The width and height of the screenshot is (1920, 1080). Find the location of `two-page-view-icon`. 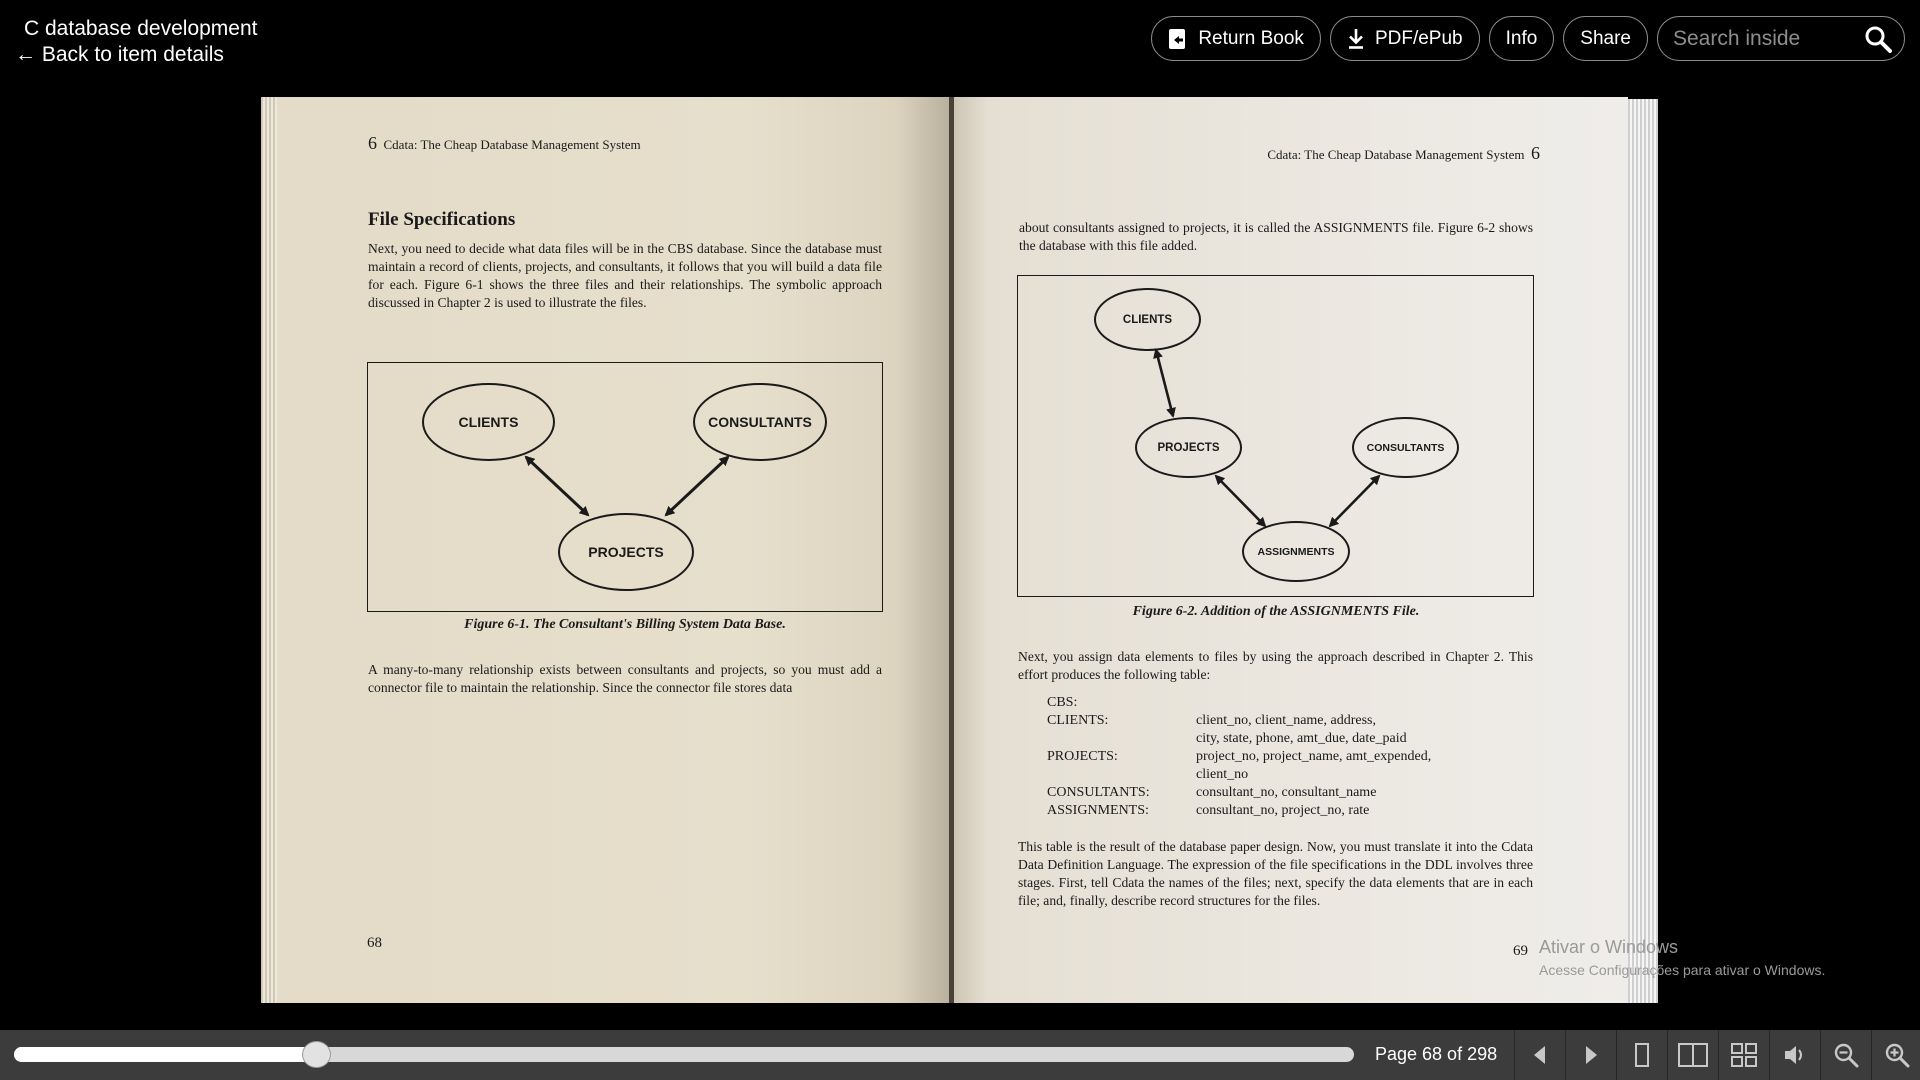

two-page-view-icon is located at coordinates (1693, 1055).